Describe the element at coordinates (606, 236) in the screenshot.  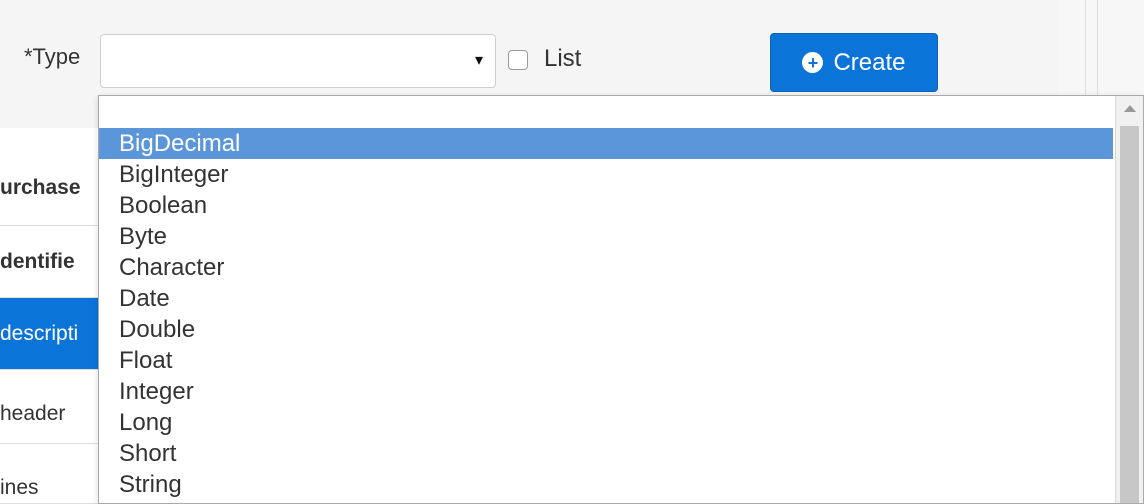
I see `type-option-byte: Byte` at that location.